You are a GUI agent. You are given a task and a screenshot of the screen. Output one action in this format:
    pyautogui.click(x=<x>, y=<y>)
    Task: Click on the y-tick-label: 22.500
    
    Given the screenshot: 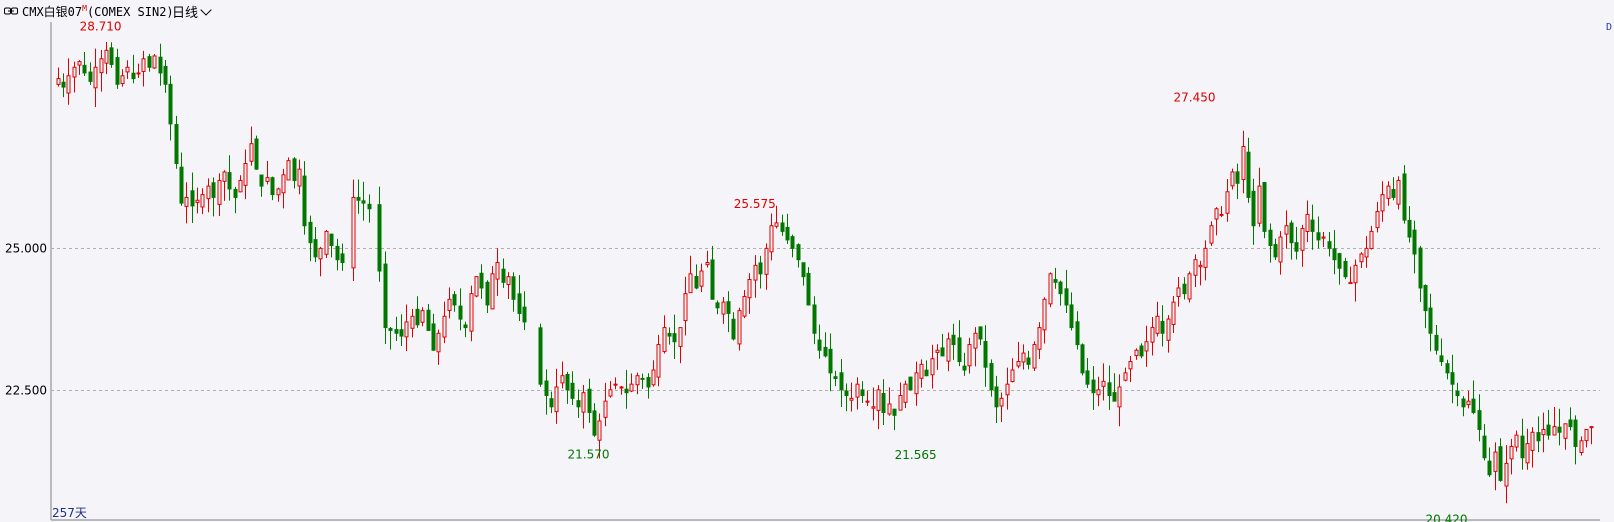 What is the action you would take?
    pyautogui.click(x=26, y=391)
    